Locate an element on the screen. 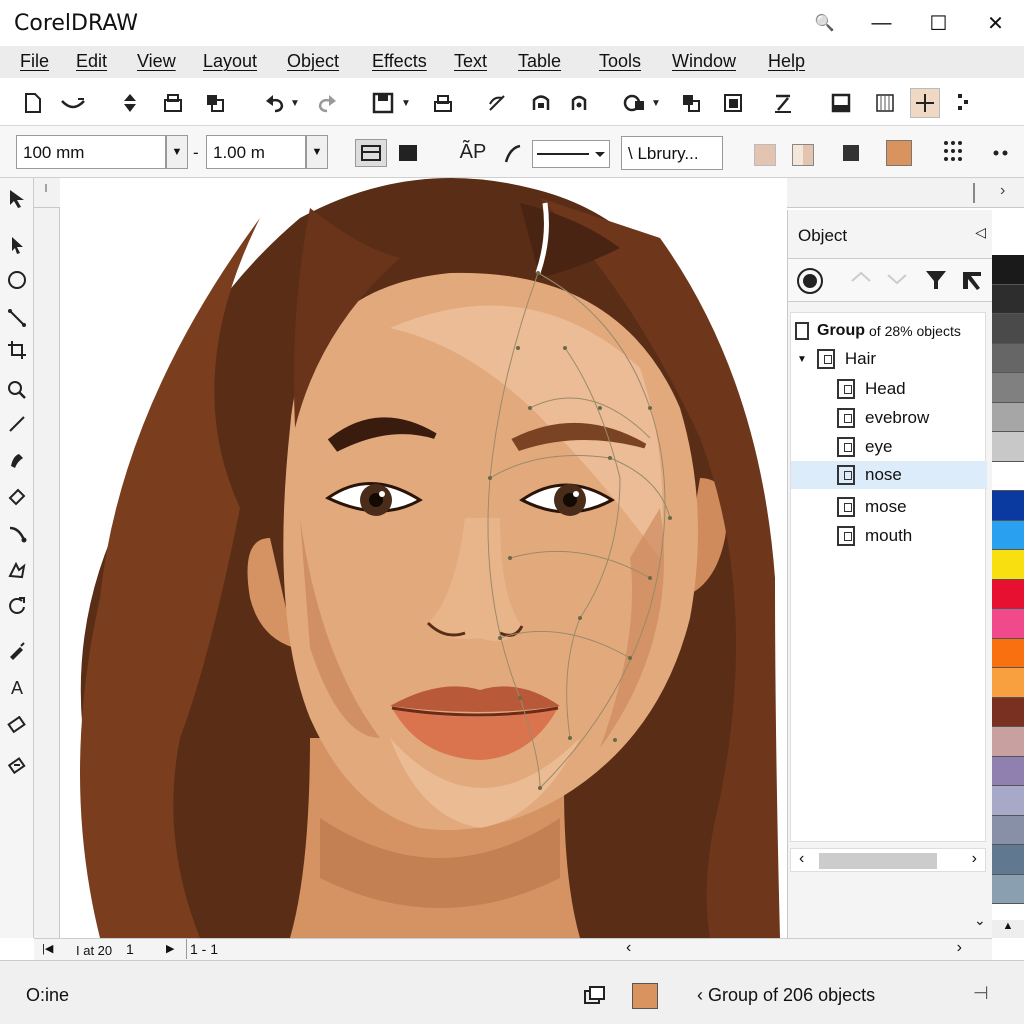 The width and height of the screenshot is (1024, 1024). first-page-icon: |◀ is located at coordinates (47, 948).